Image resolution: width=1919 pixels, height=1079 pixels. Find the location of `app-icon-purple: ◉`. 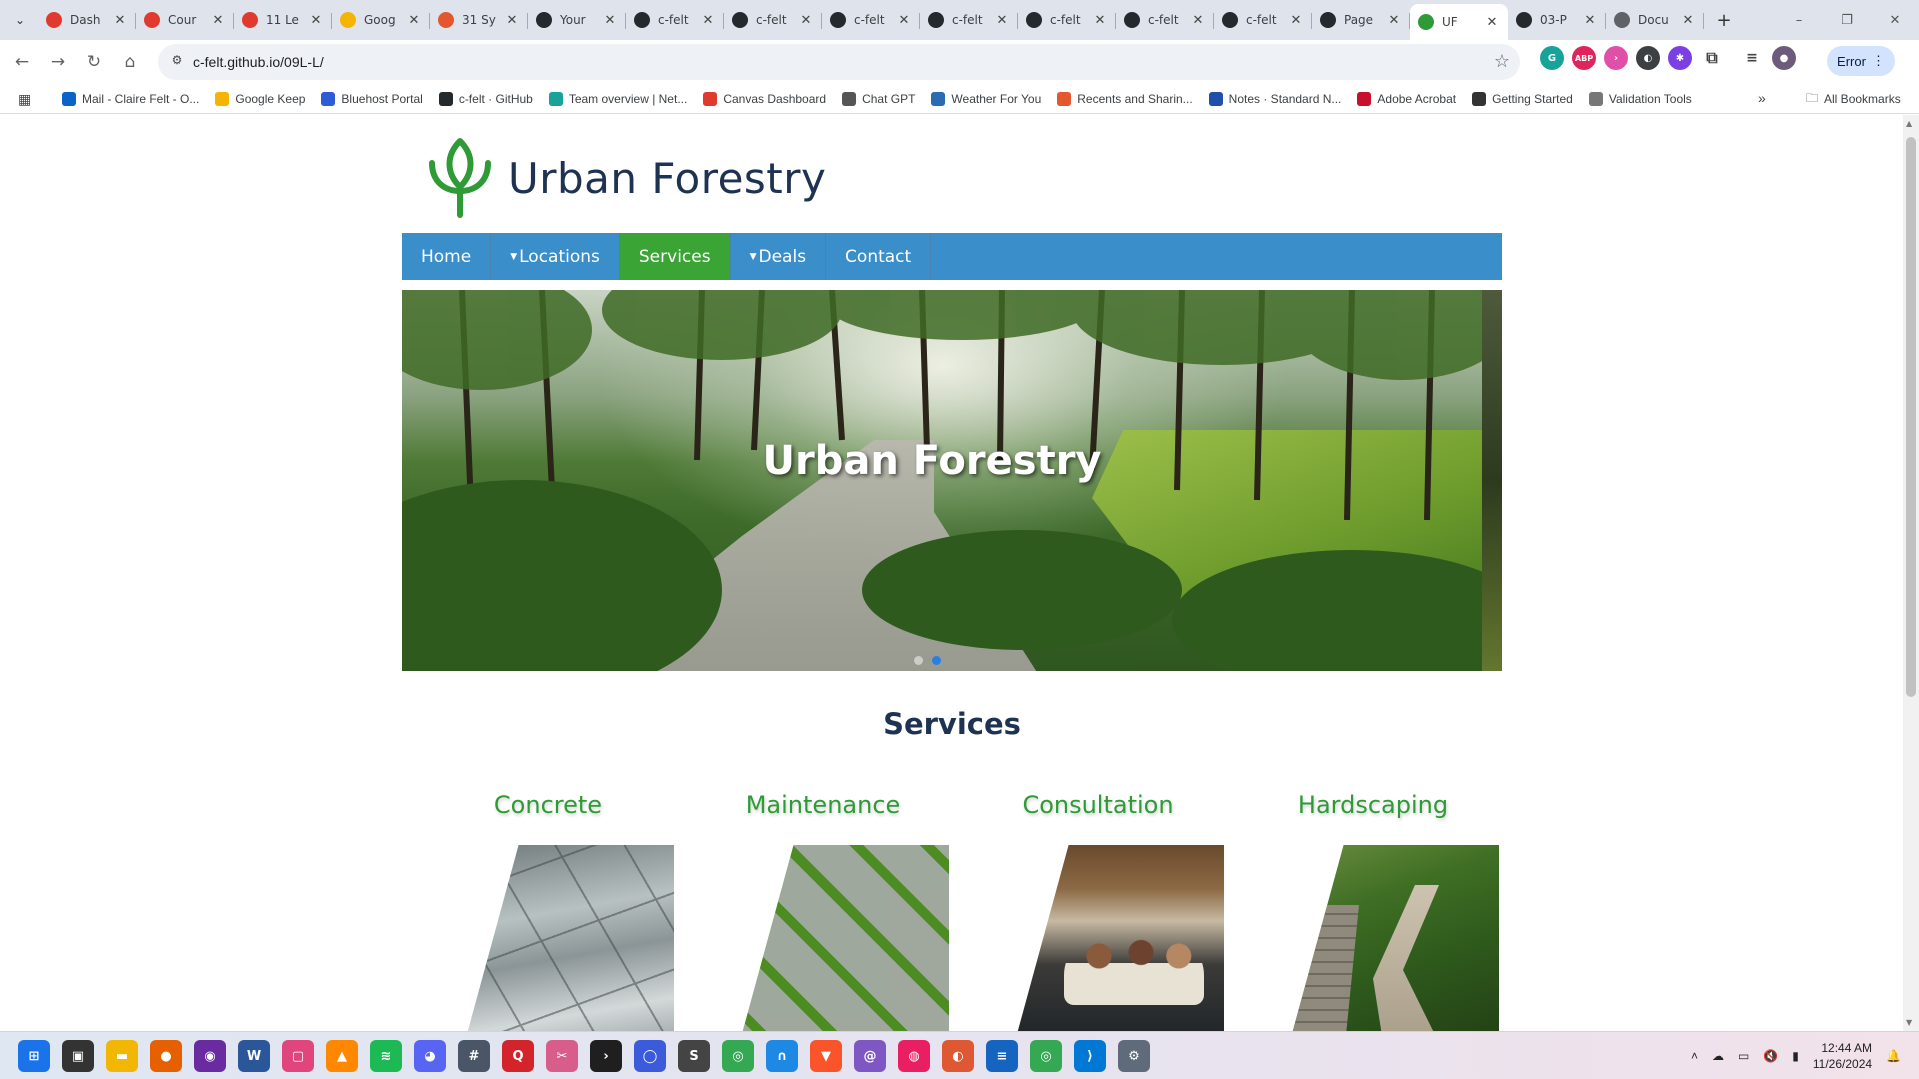

app-icon-purple: ◉ is located at coordinates (210, 1056).